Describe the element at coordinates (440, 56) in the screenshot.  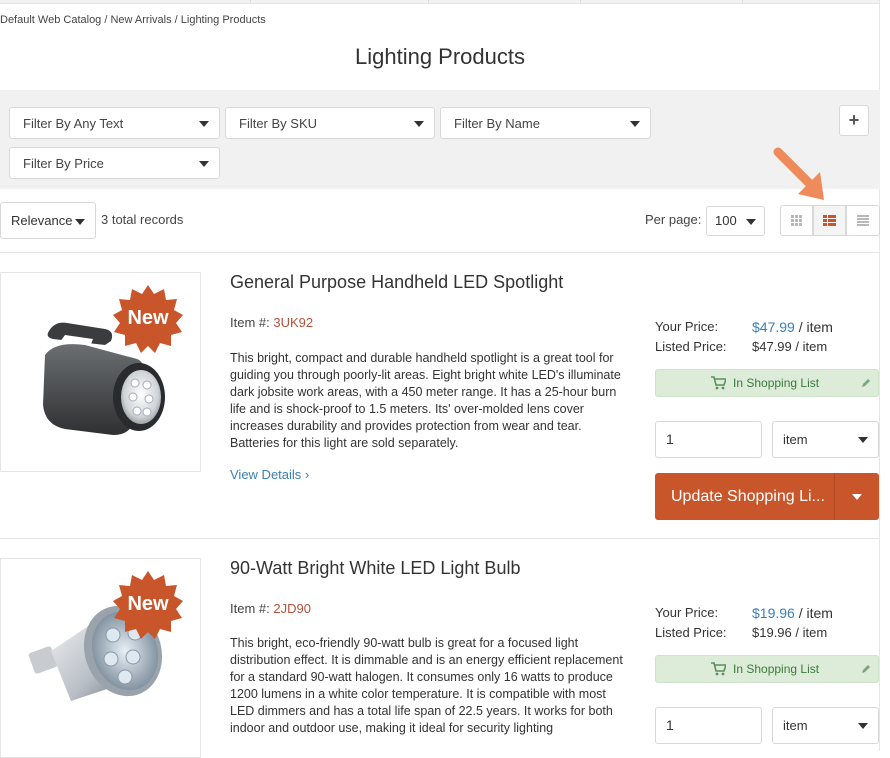
I see `page-title: Lighting Products` at that location.